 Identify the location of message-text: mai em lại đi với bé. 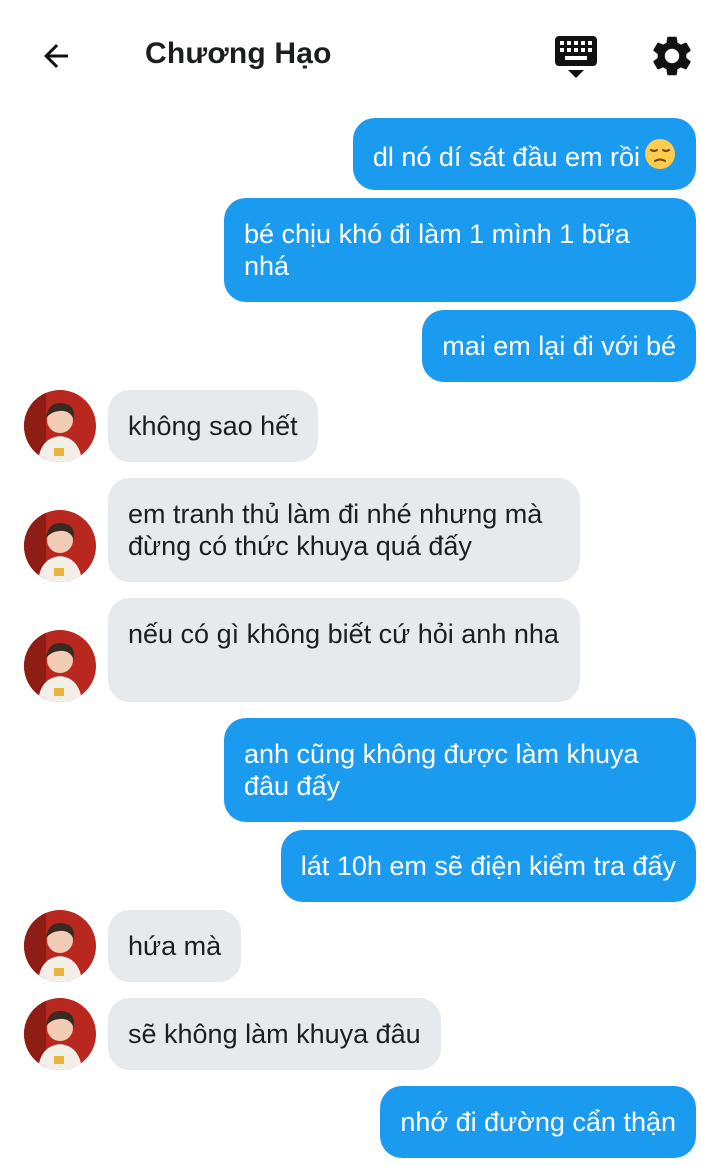
(559, 346).